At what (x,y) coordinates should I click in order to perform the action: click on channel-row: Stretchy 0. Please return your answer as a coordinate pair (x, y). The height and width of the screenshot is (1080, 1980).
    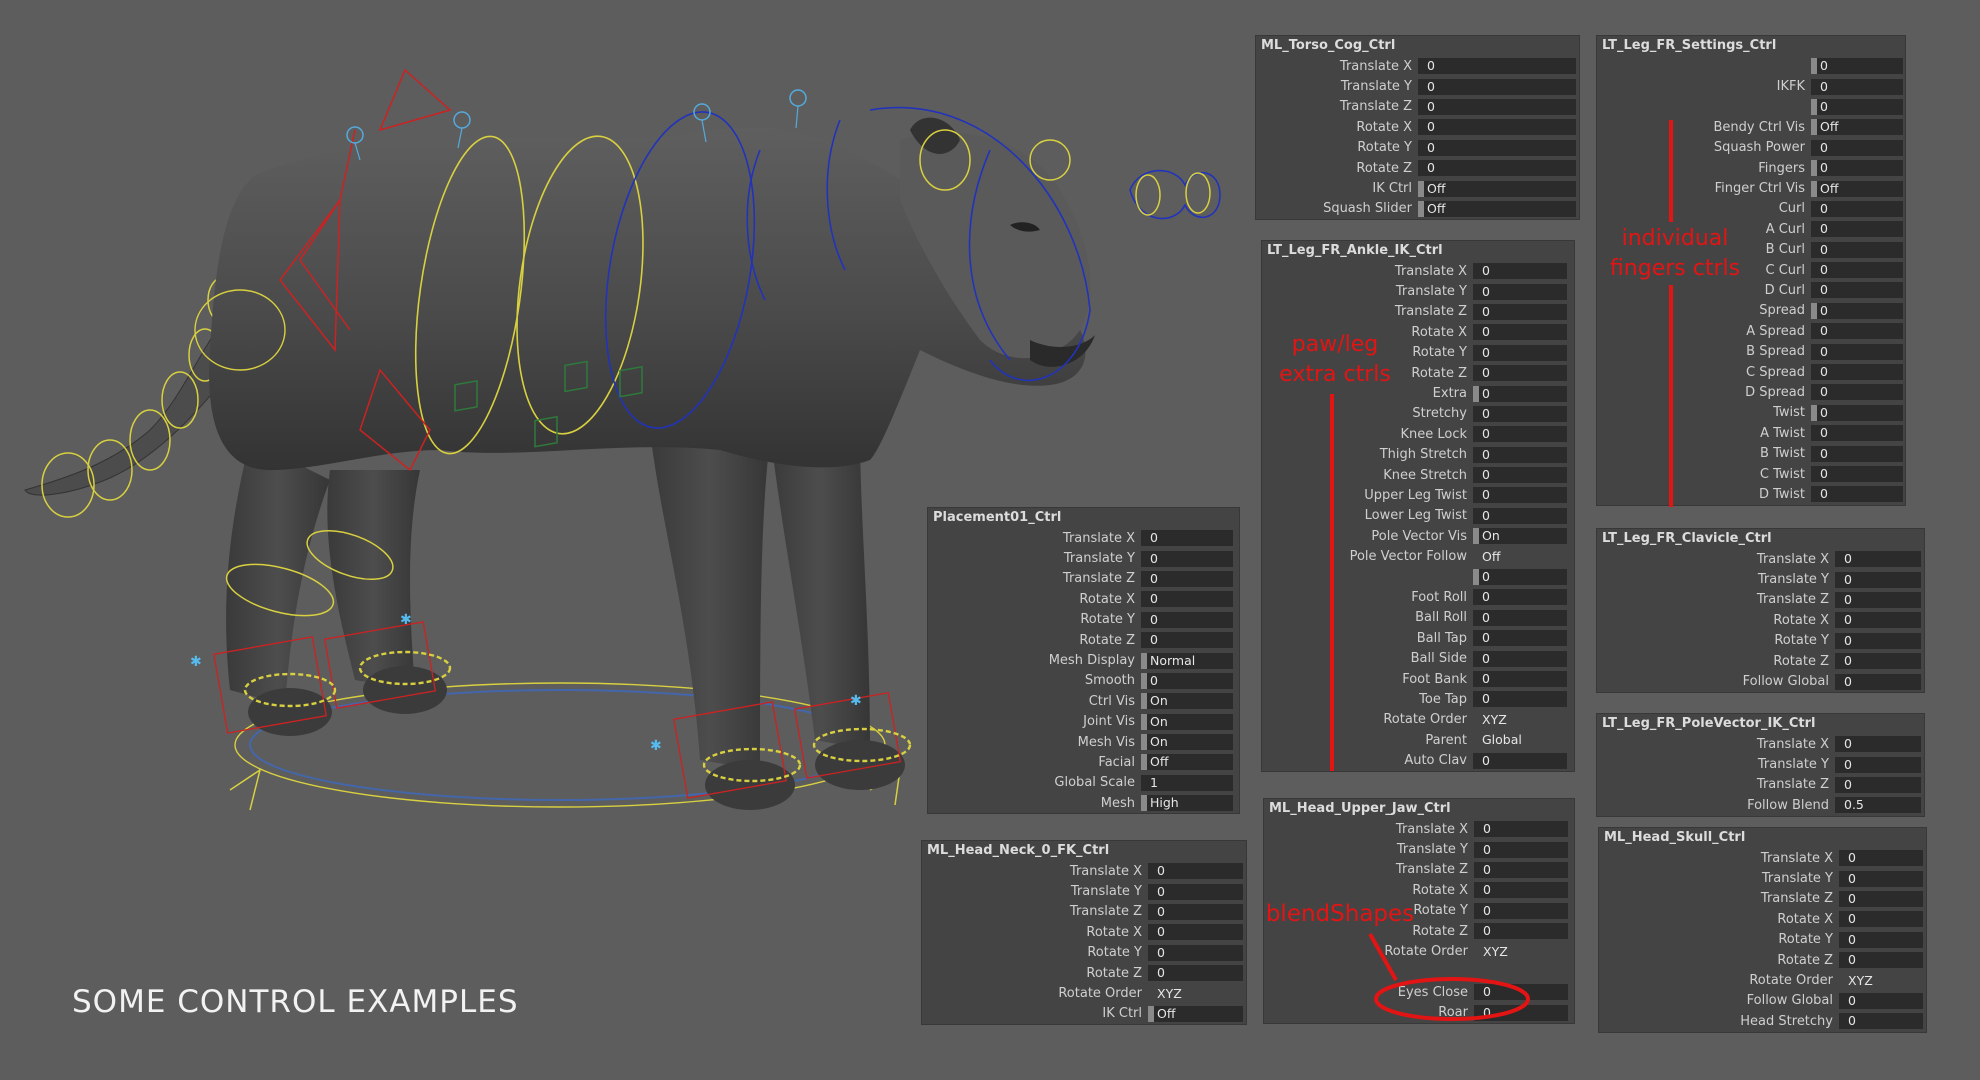
    Looking at the image, I should click on (1418, 414).